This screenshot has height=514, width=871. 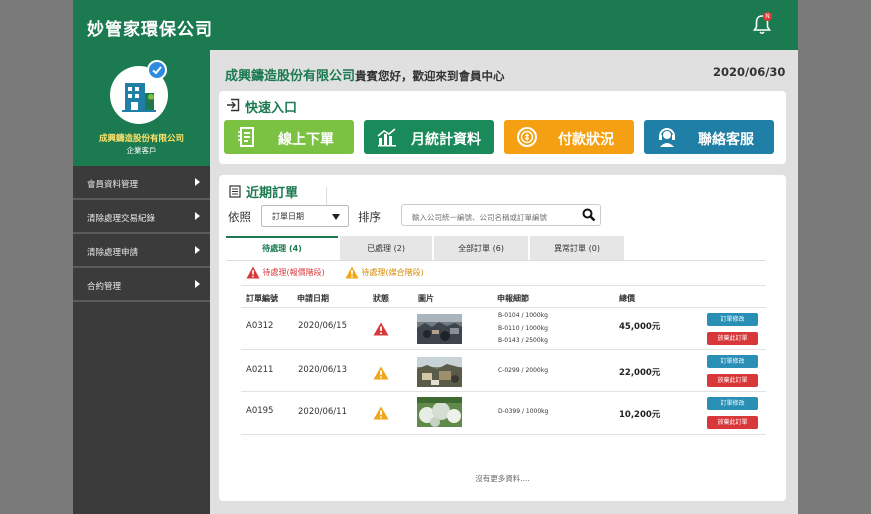 I want to click on contact-support-label: 聯絡客服, so click(x=726, y=140).